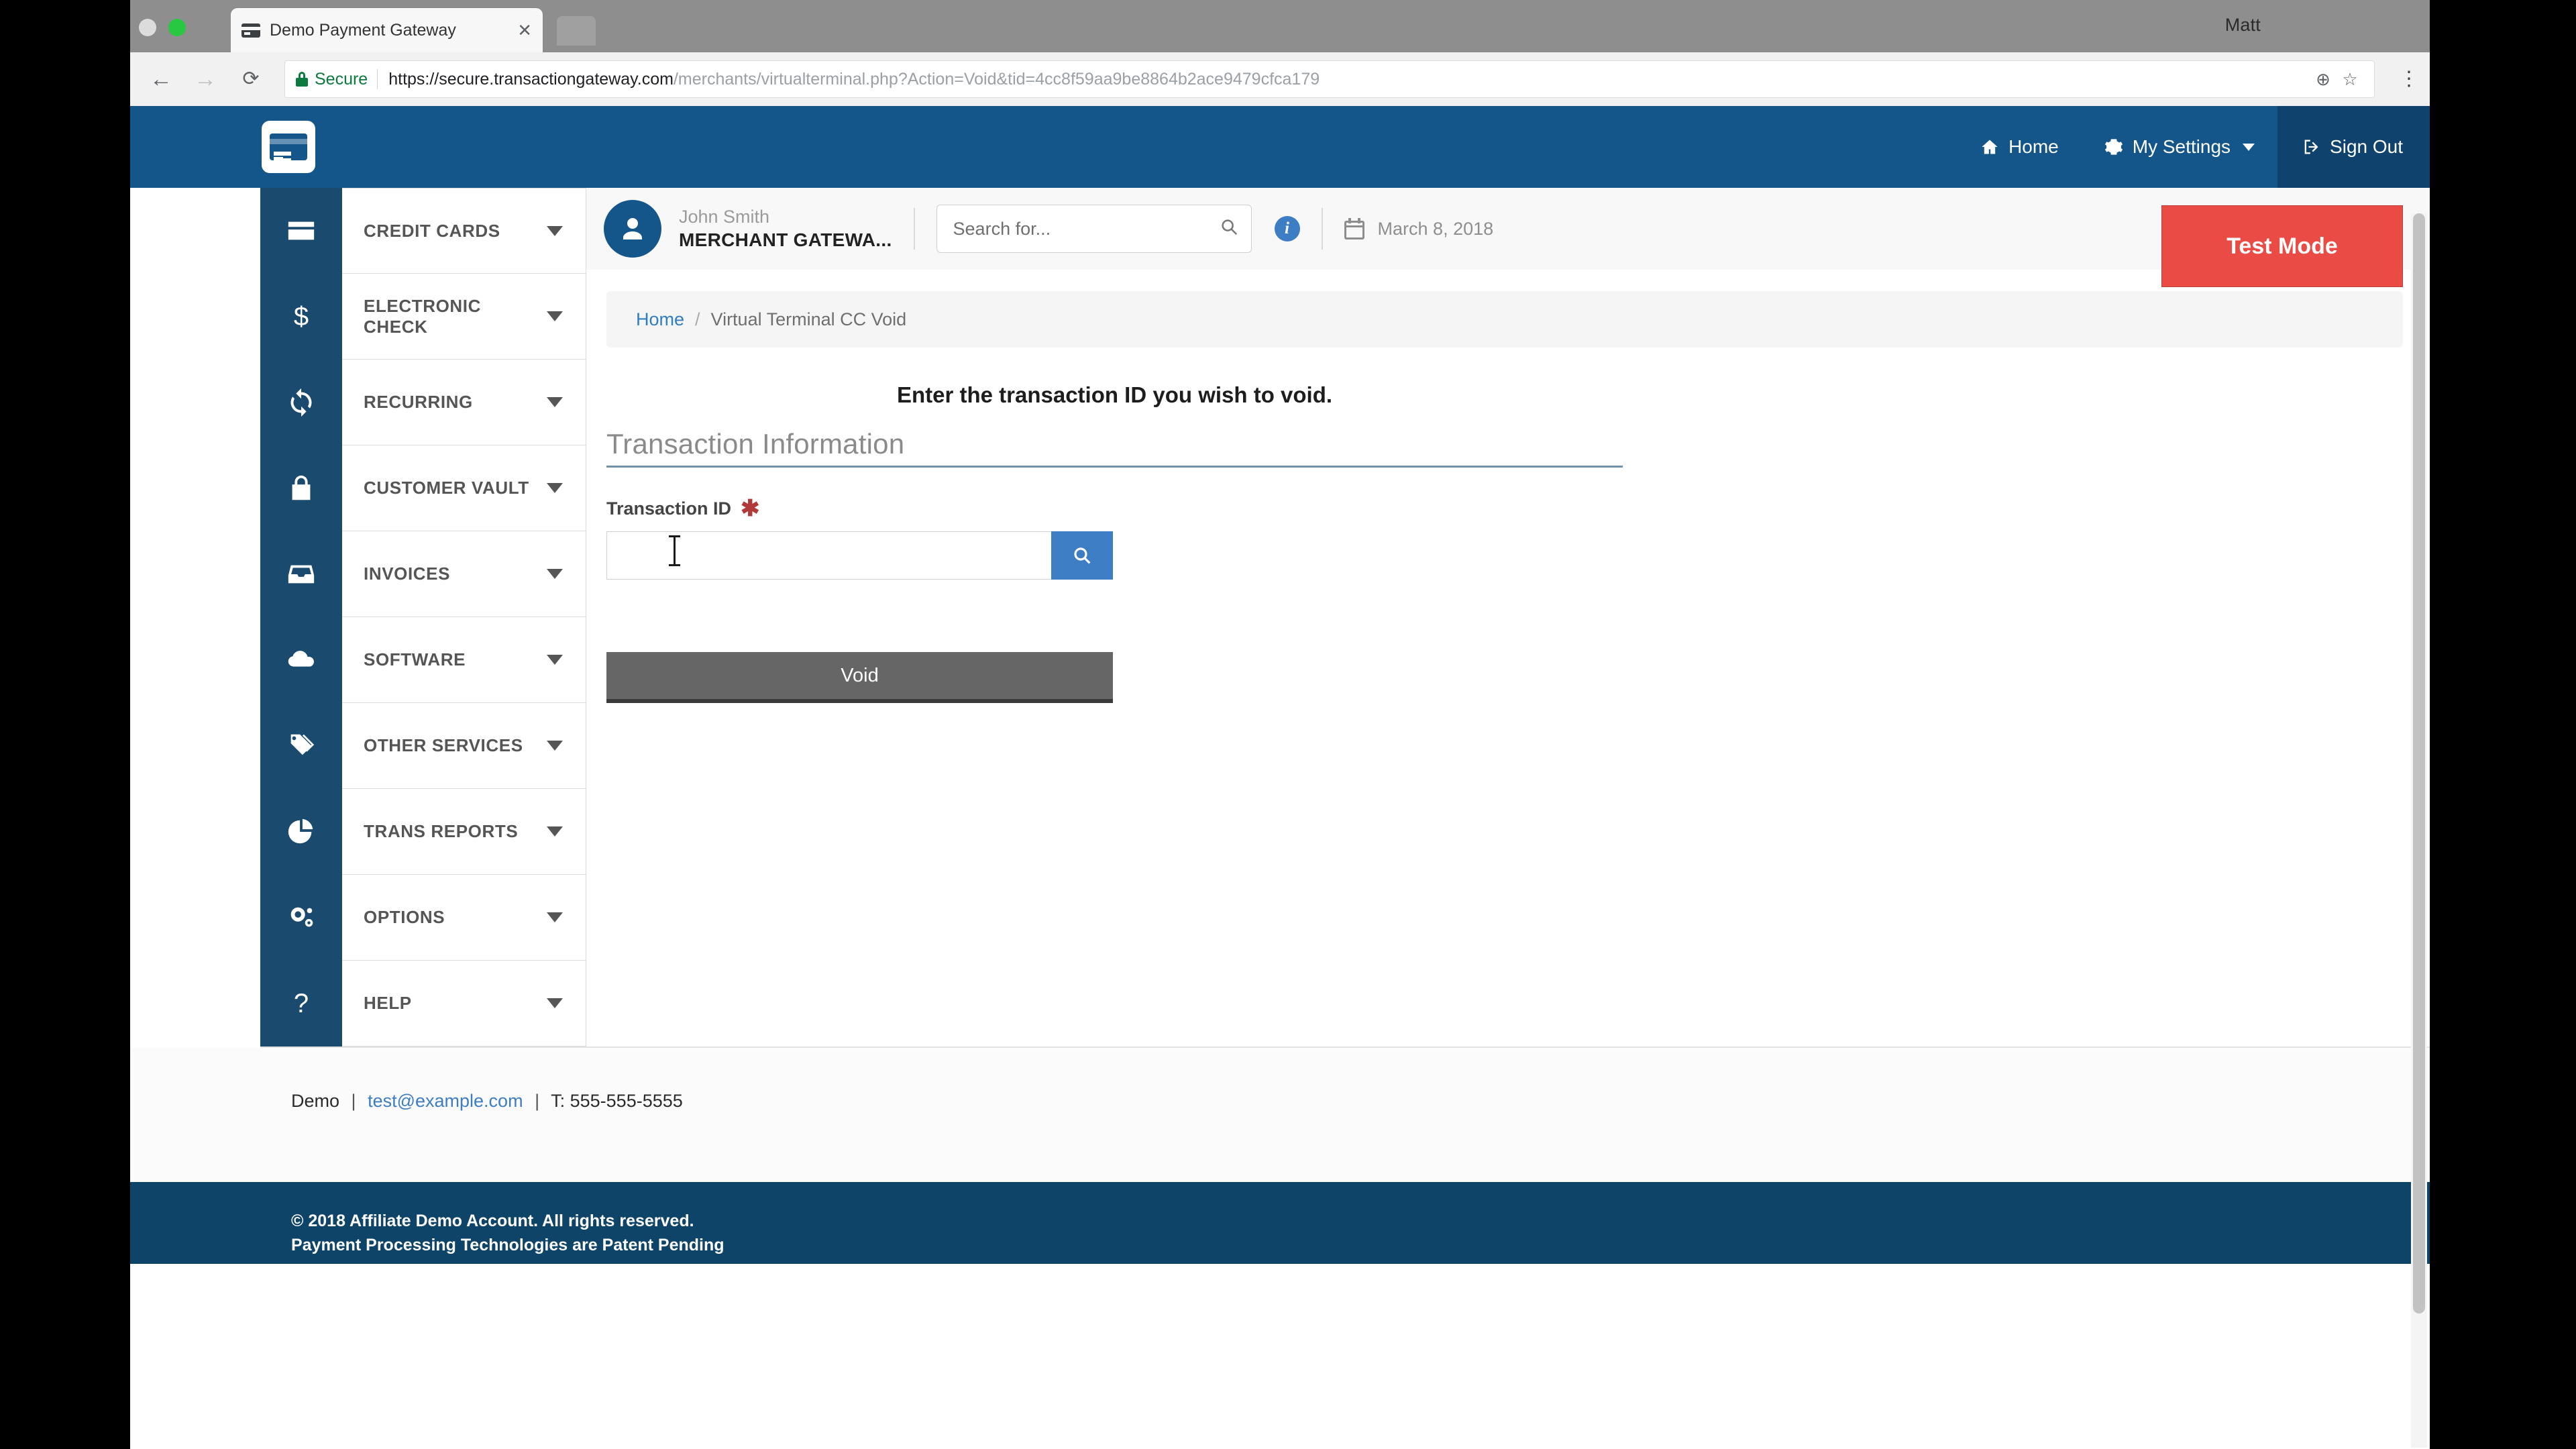 The width and height of the screenshot is (2576, 1449). Describe the element at coordinates (288, 147) in the screenshot. I see `brand-logo-credit-card-icon` at that location.